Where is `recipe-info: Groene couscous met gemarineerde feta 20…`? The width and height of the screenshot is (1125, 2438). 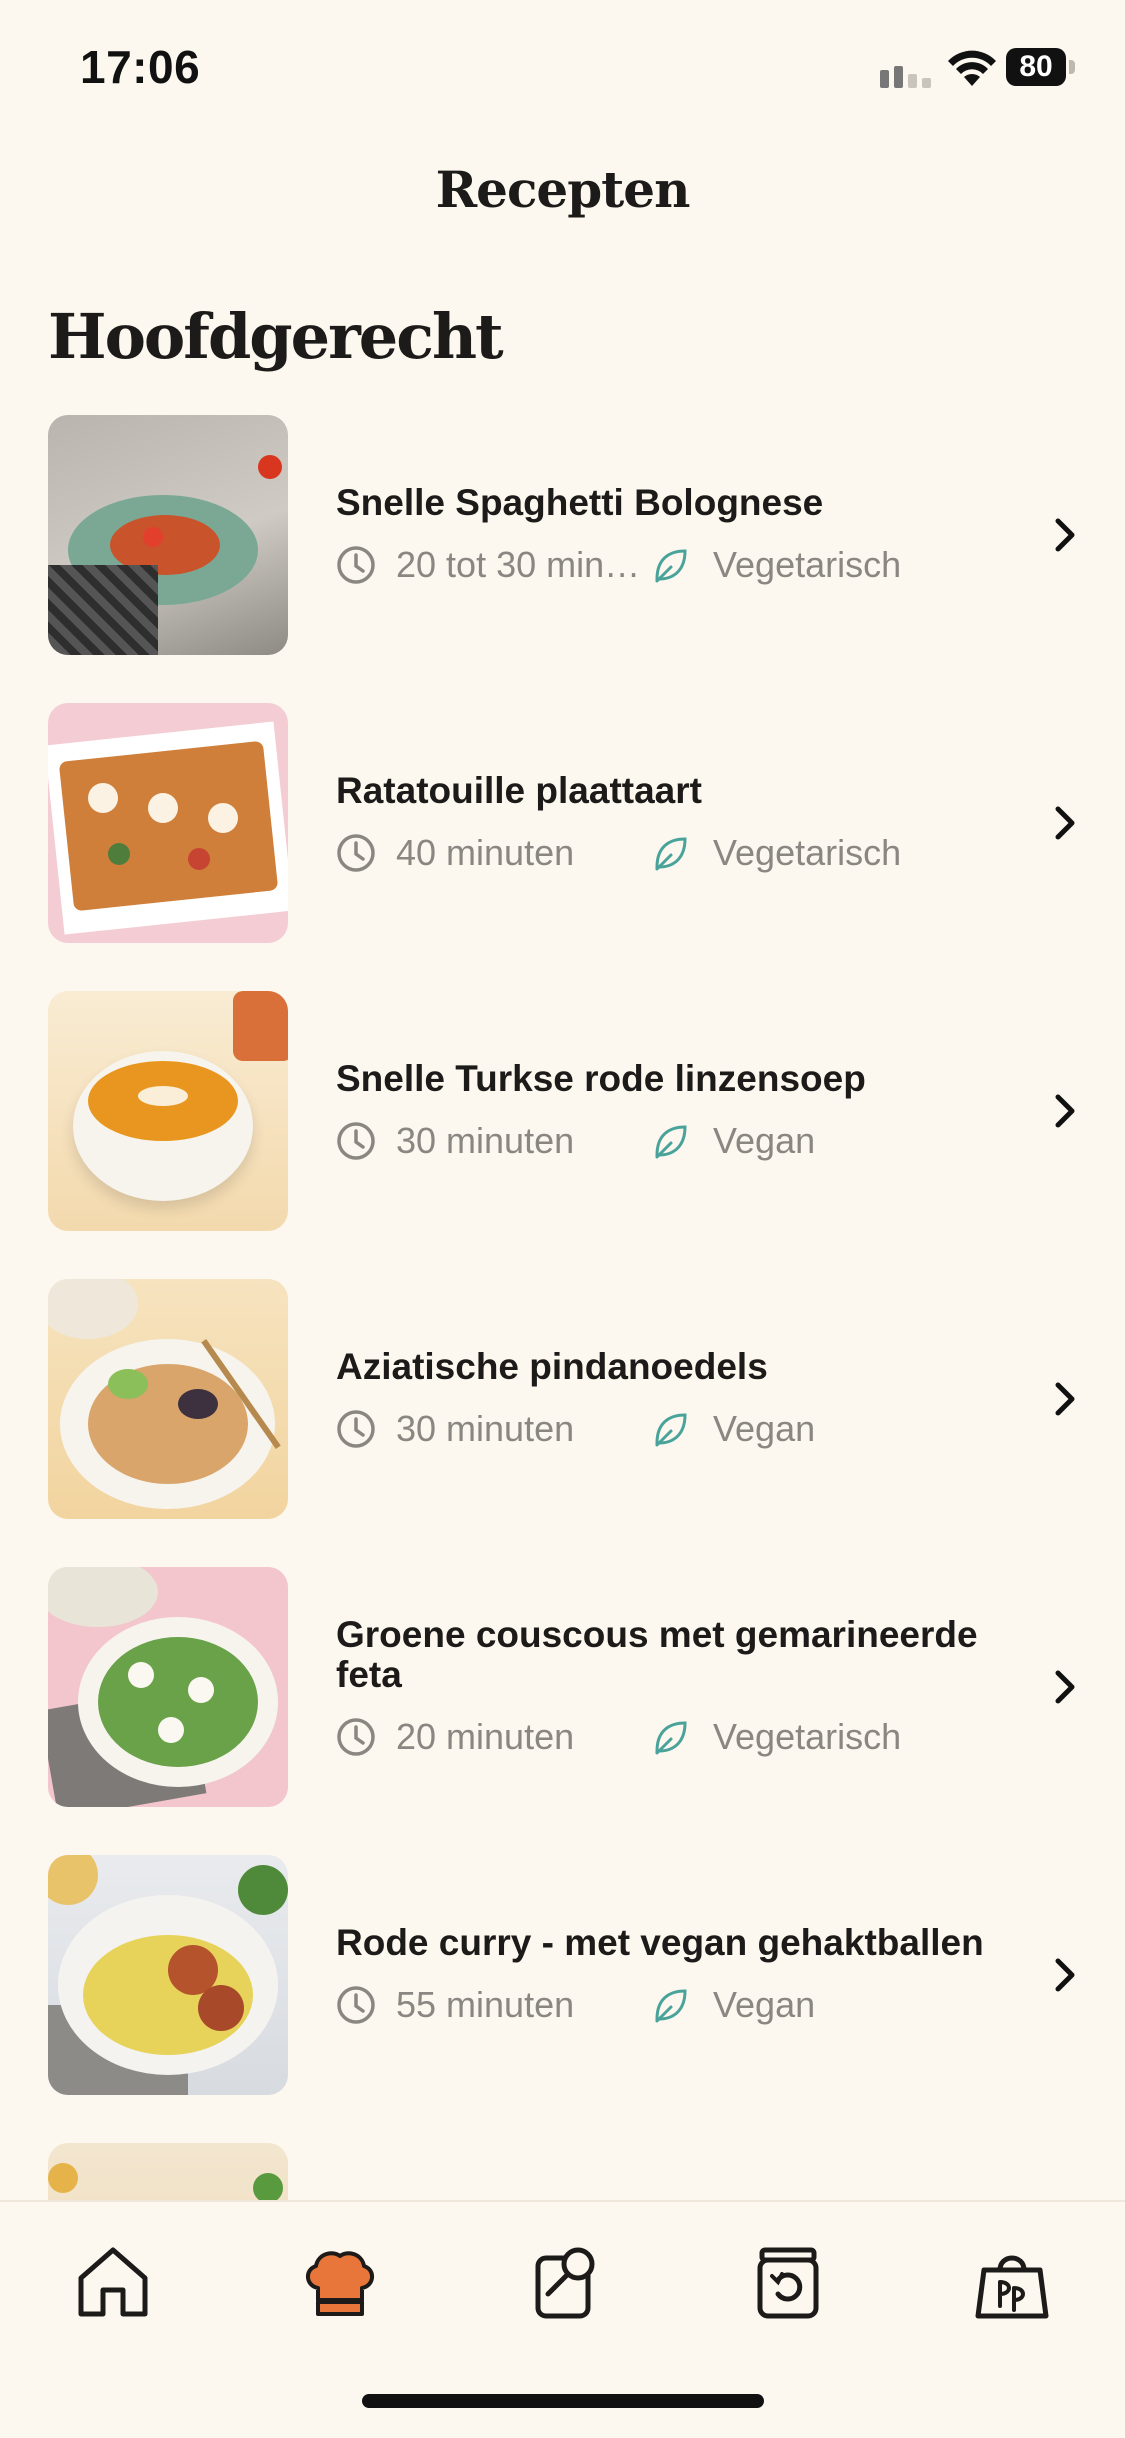
recipe-info: Groene couscous met gemarineerde feta 20… is located at coordinates (686, 1687).